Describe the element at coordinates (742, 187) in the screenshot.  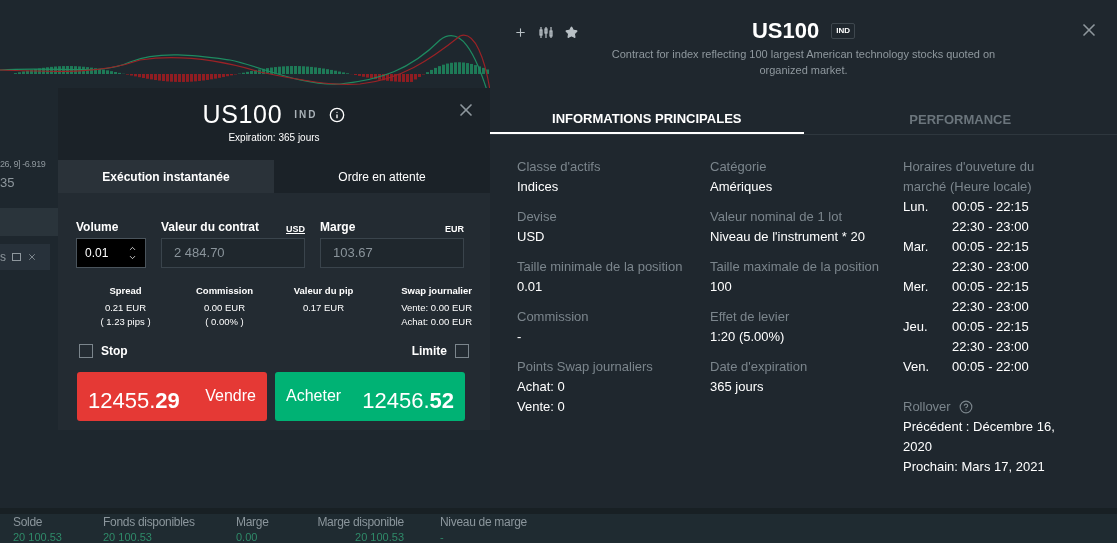
I see `info-value: Amériques` at that location.